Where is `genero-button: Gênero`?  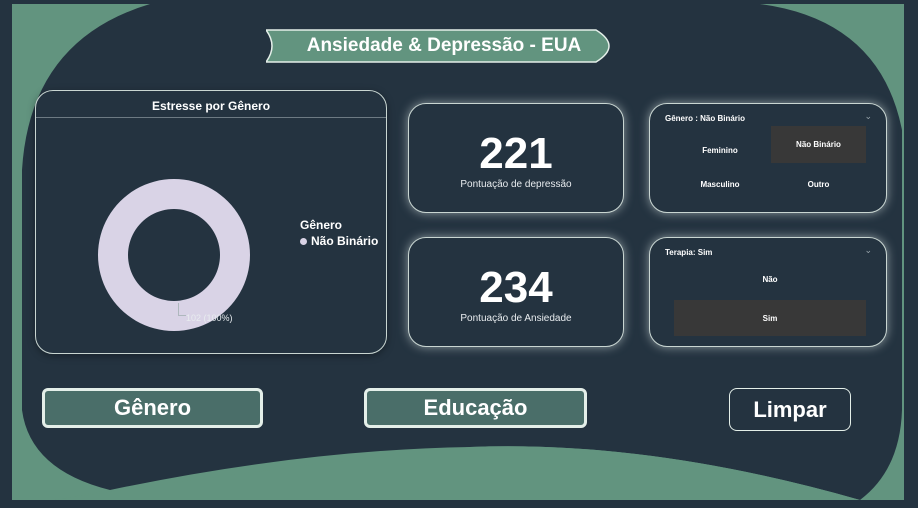
genero-button: Gênero is located at coordinates (152, 408).